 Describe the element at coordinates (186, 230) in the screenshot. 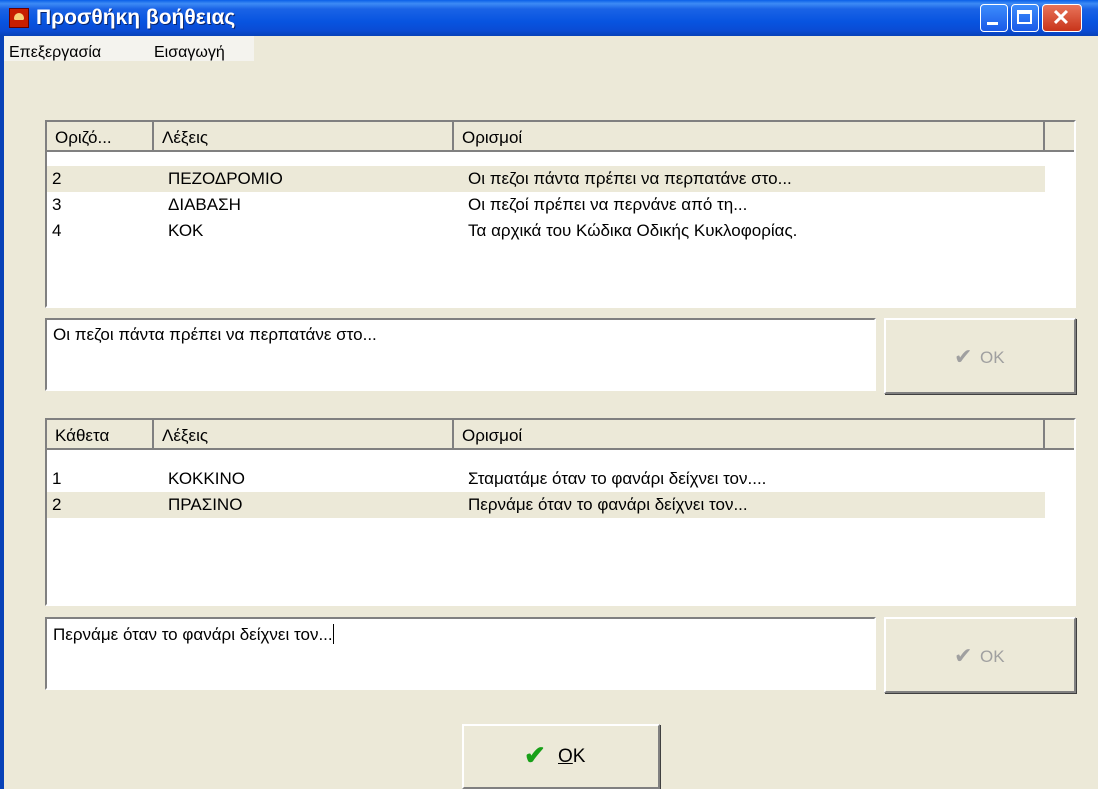

I see `row-word: ΚΟΚ` at that location.